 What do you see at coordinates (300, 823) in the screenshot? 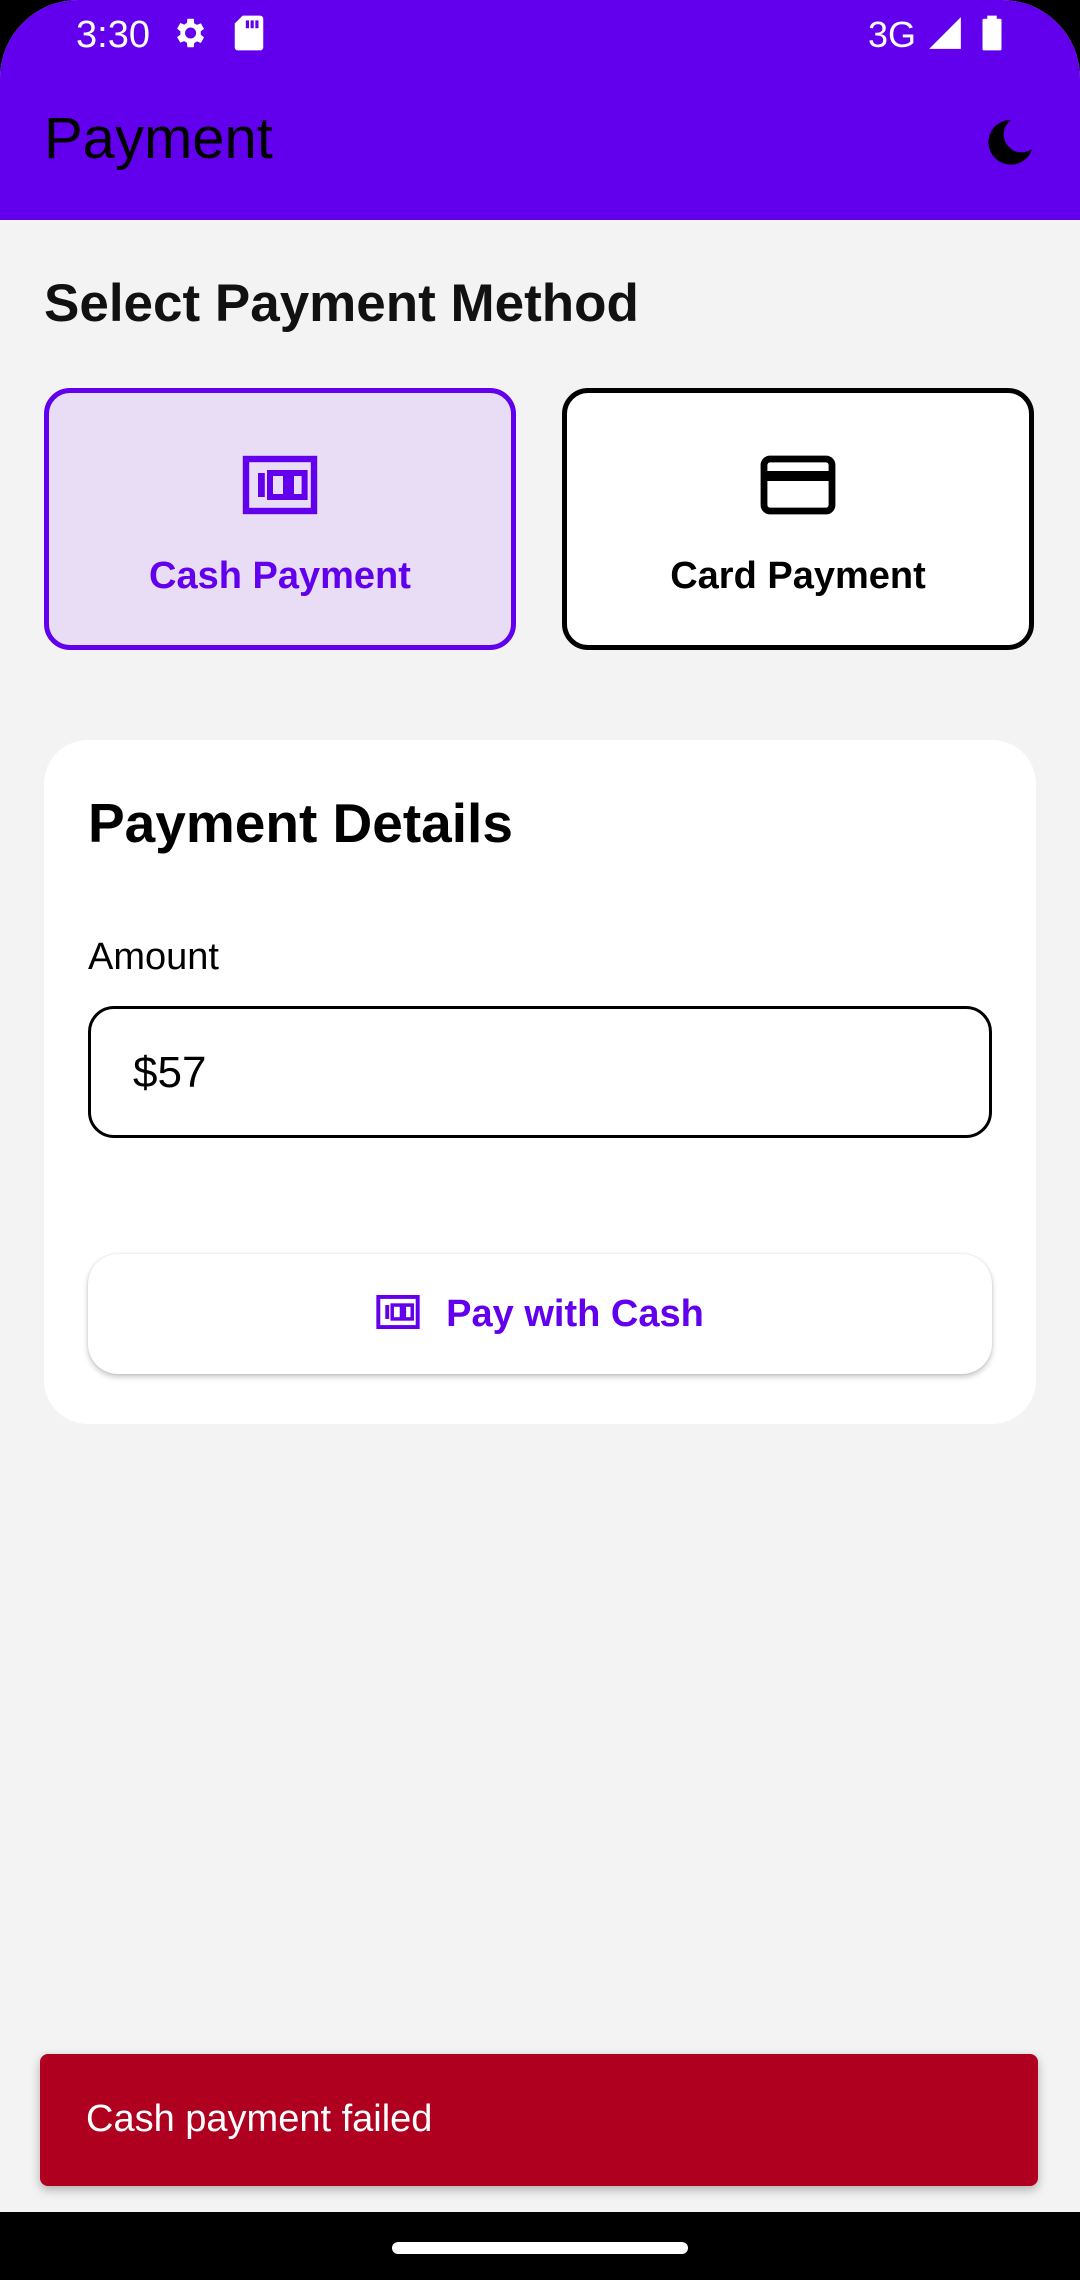
I see `details-title: Payment Details` at bounding box center [300, 823].